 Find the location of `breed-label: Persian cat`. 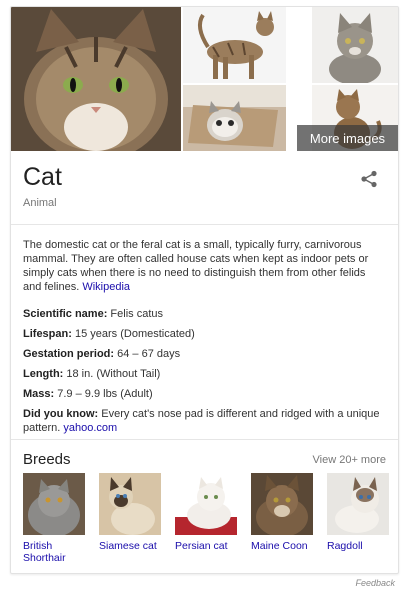

breed-label: Persian cat is located at coordinates (206, 546).